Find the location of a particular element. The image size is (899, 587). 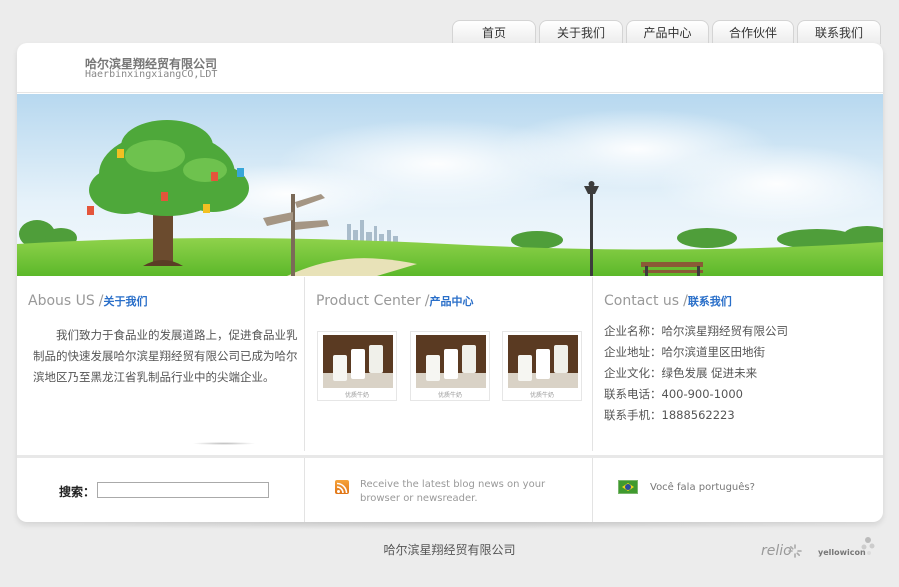

language-area: Você fala português? is located at coordinates (738, 490).